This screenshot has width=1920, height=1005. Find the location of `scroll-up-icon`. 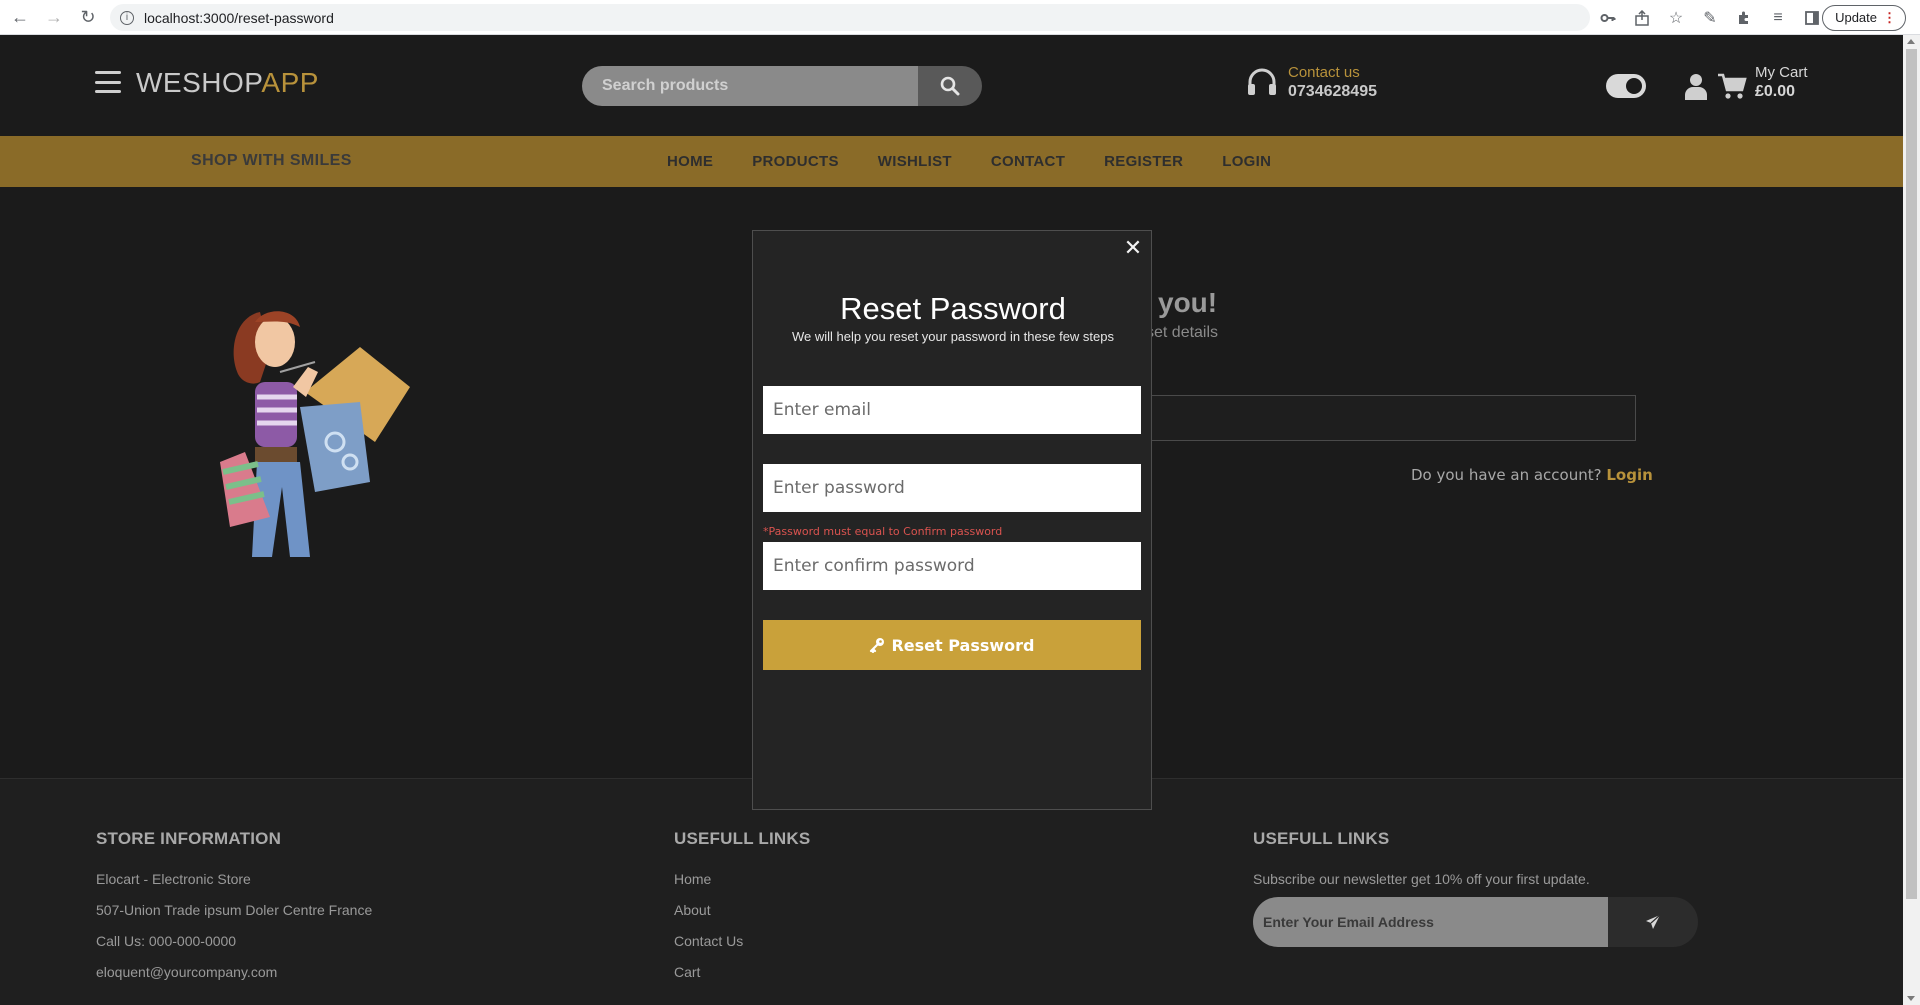

scroll-up-icon is located at coordinates (1911, 41).